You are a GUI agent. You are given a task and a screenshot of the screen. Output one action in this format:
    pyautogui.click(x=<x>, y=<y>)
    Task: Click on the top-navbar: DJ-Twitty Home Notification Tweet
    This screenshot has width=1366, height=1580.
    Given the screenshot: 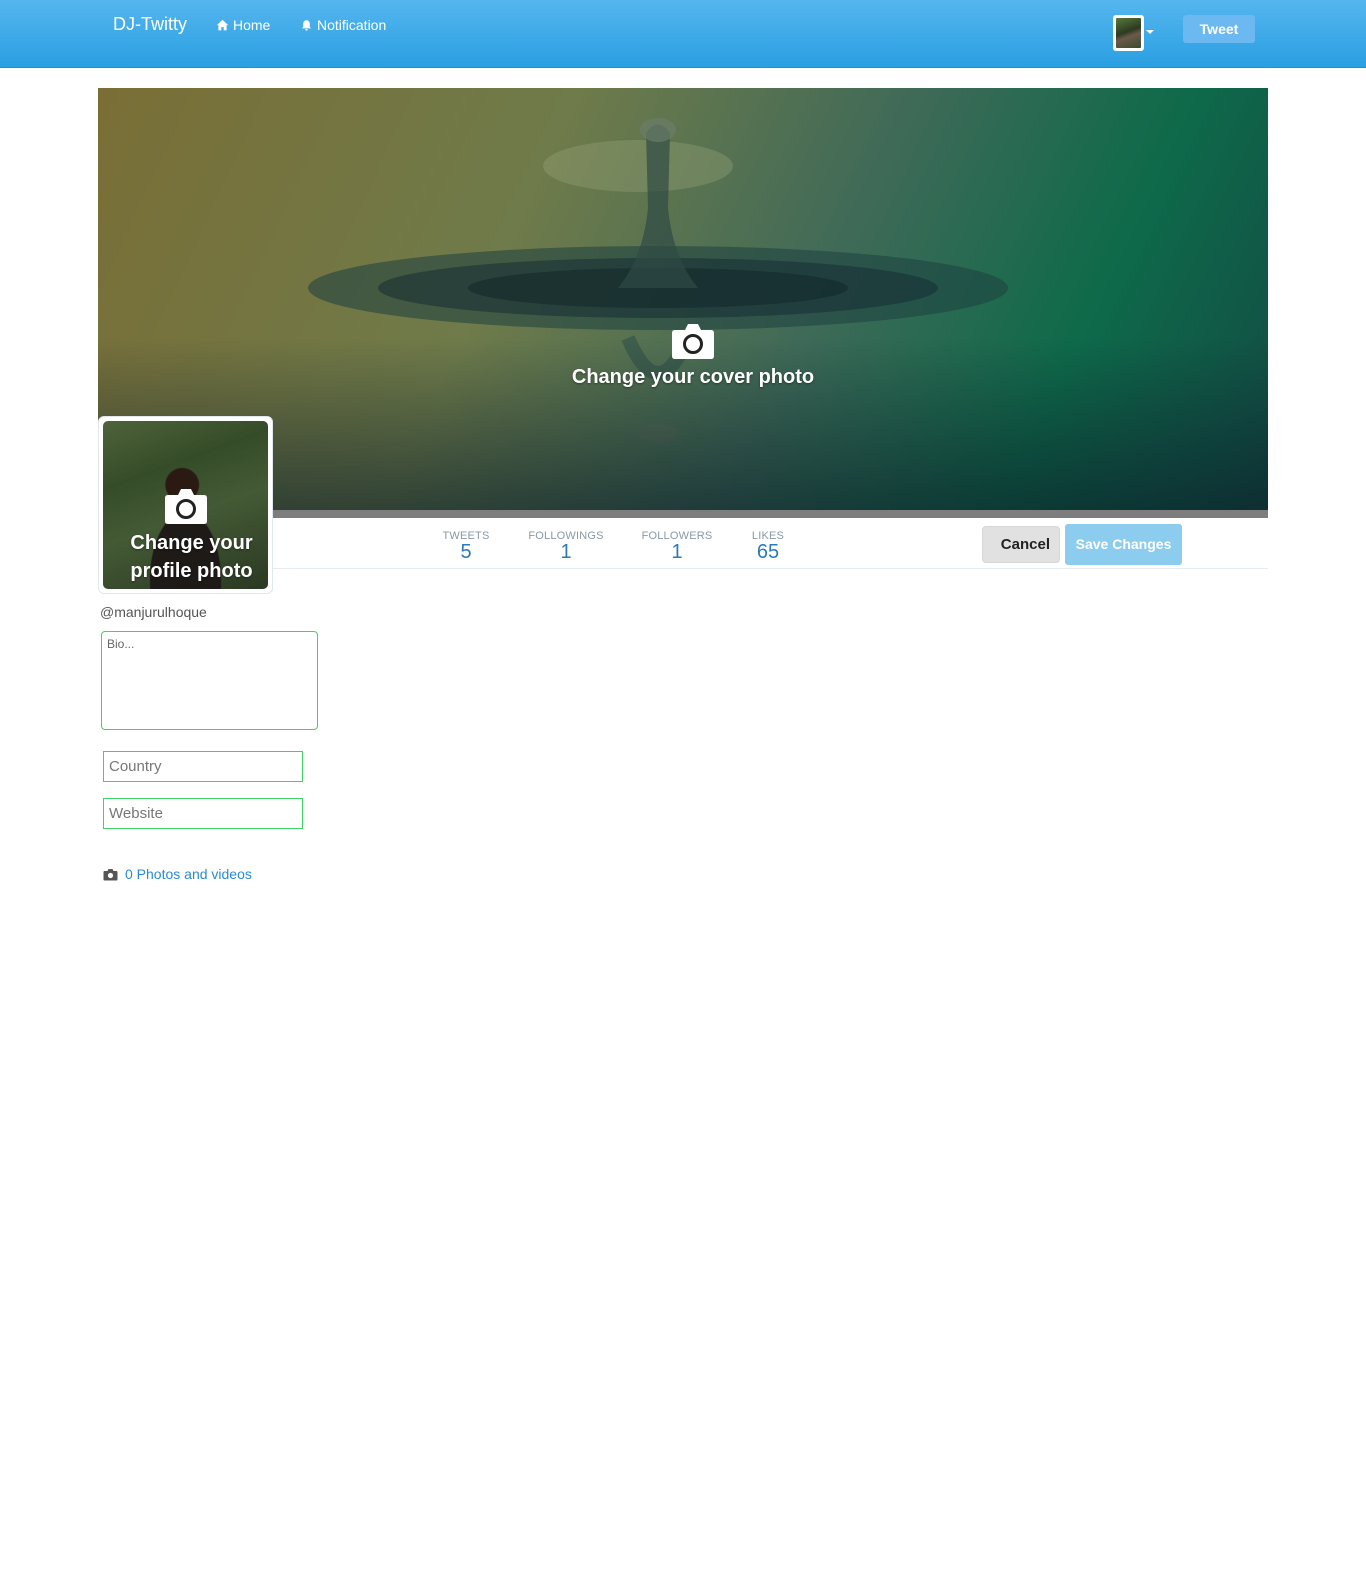 What is the action you would take?
    pyautogui.click(x=683, y=34)
    